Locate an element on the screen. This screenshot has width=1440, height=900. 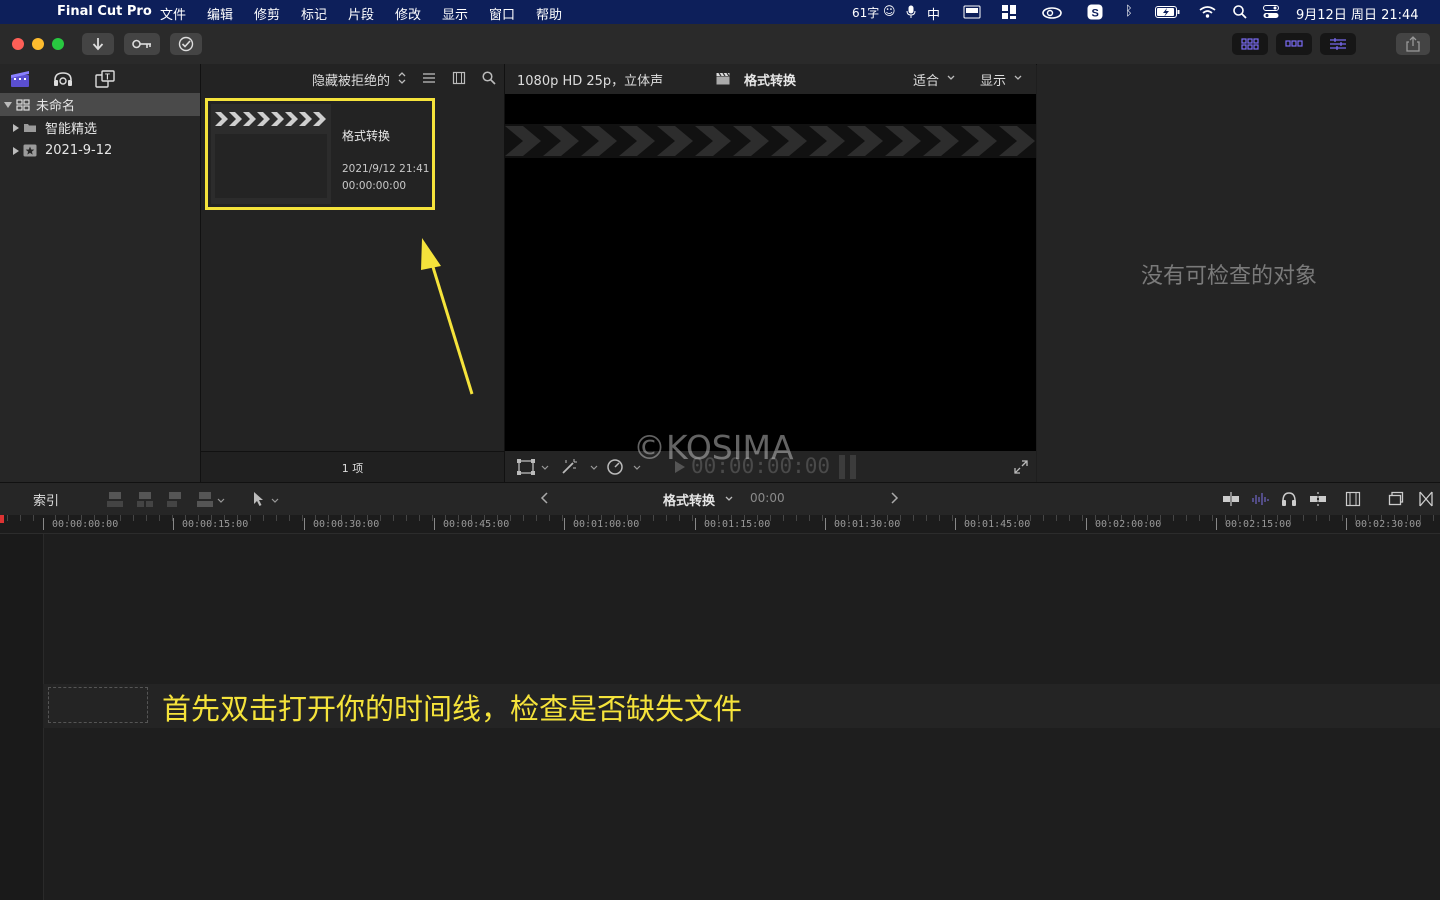
zoom-window-button is located at coordinates (58, 44).